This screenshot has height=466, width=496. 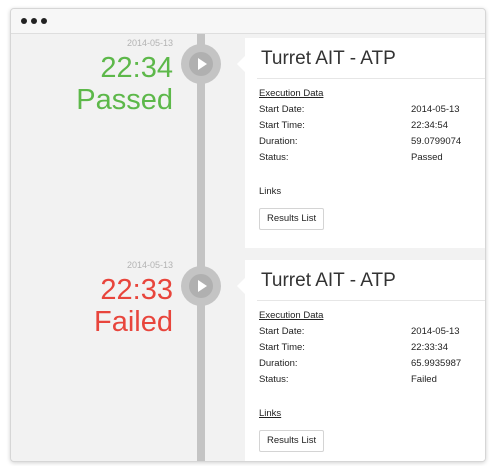 I want to click on entry-time: 22:33, so click(x=136, y=290).